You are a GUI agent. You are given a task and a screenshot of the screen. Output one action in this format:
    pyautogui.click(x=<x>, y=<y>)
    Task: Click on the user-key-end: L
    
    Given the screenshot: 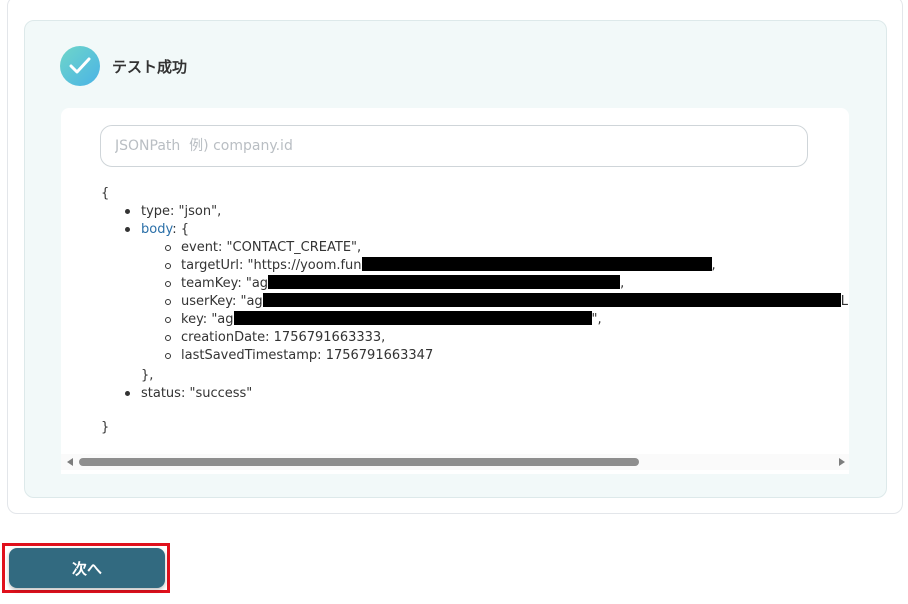 What is the action you would take?
    pyautogui.click(x=844, y=301)
    